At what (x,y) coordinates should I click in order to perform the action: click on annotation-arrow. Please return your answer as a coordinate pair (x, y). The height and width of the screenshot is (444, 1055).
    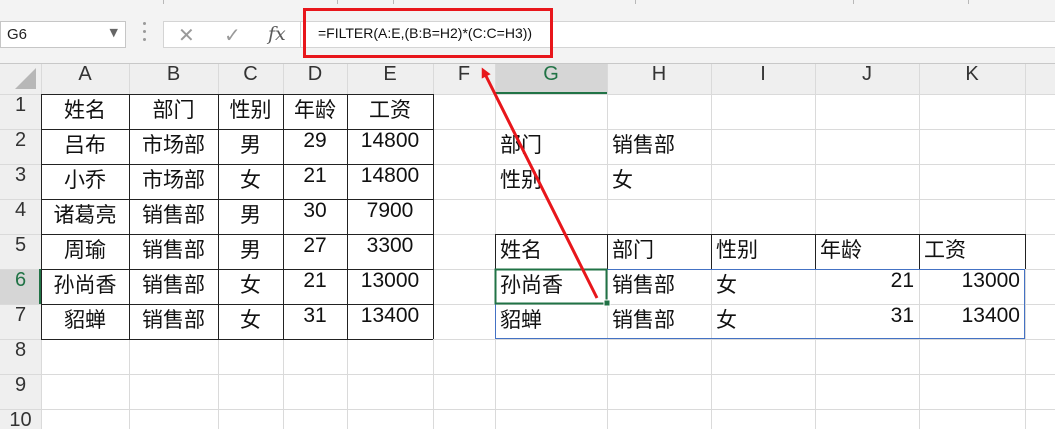
    Looking at the image, I should click on (540, 183).